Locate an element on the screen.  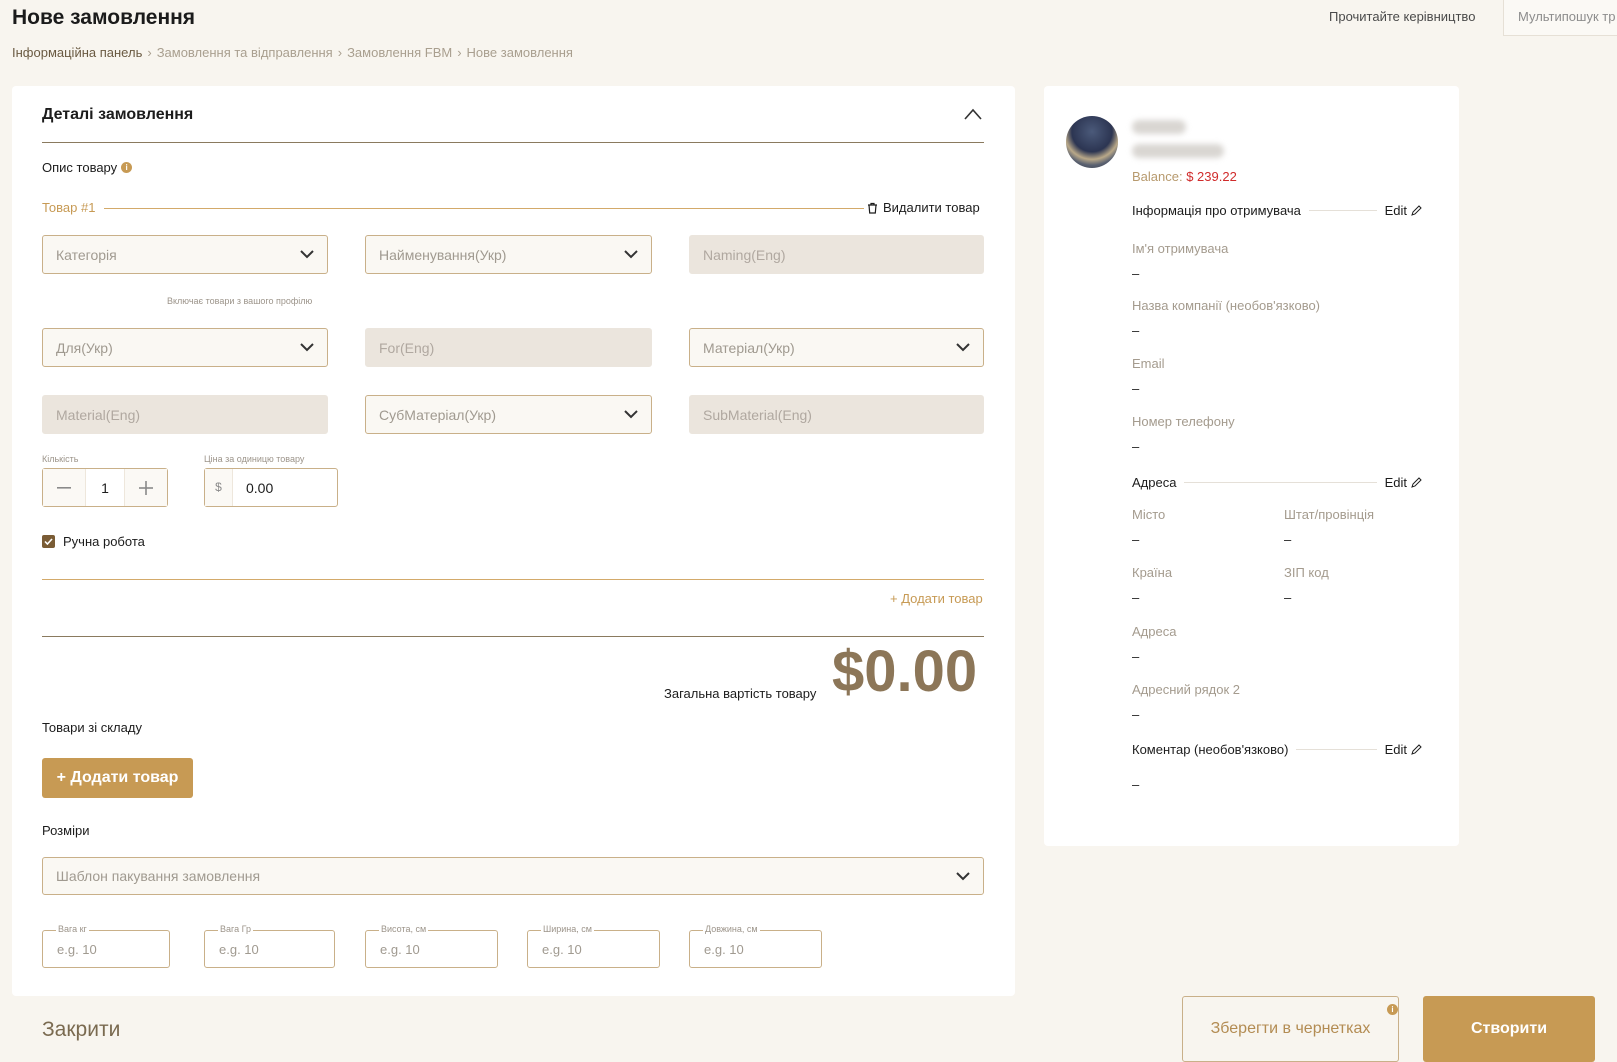
handmade-label: Ручна робота is located at coordinates (104, 541).